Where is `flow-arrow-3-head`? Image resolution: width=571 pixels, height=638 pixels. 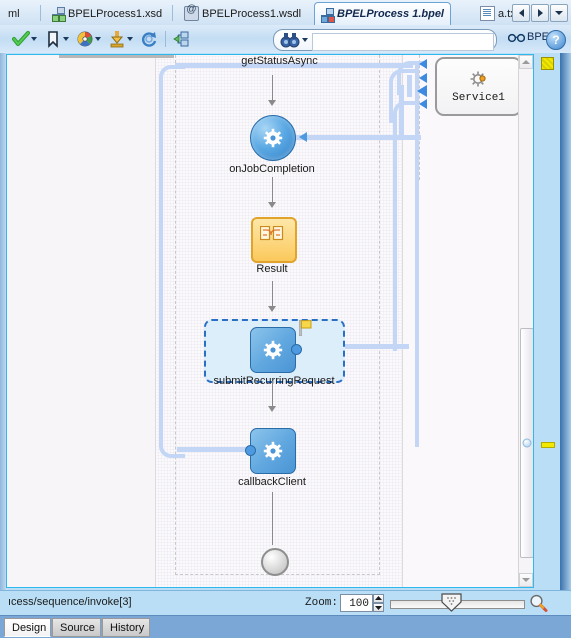
flow-arrow-3-head is located at coordinates (272, 309).